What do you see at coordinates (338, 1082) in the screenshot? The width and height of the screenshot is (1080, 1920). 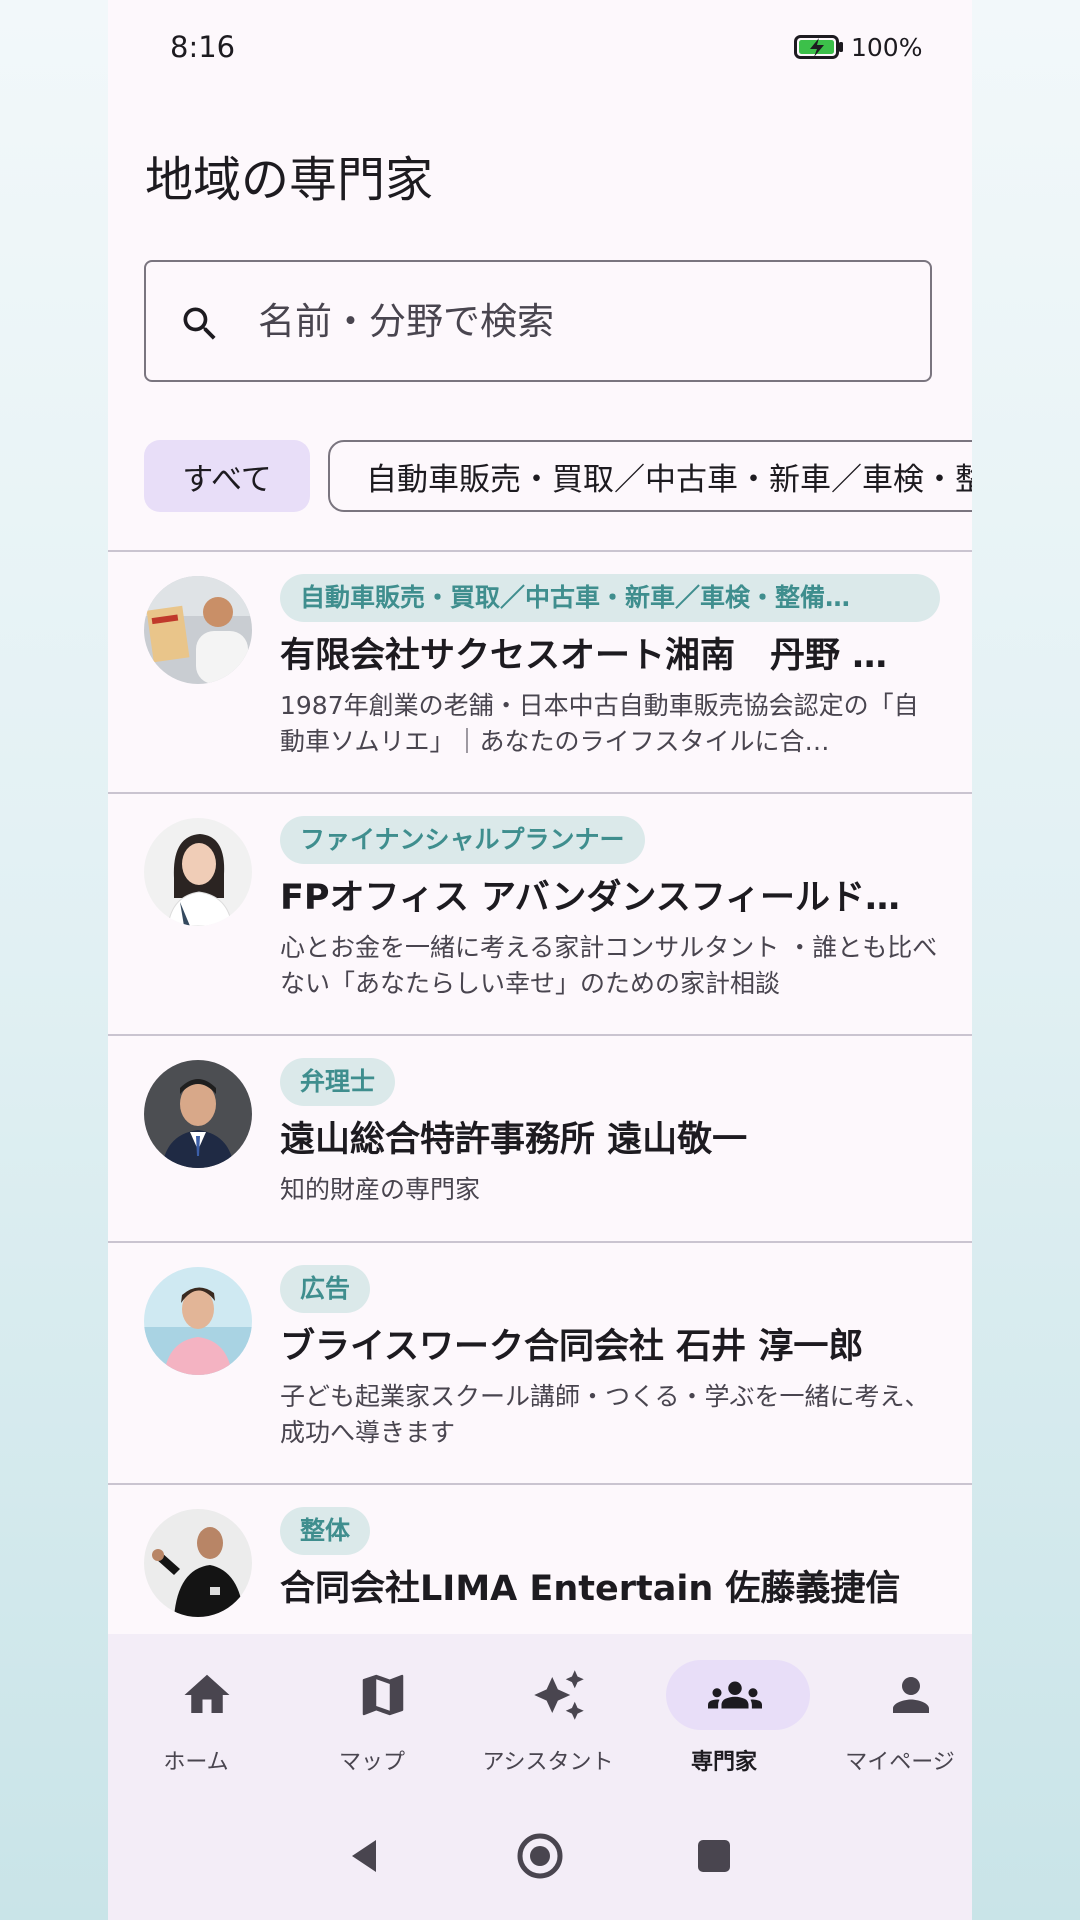 I see `category-tag: 弁理士` at bounding box center [338, 1082].